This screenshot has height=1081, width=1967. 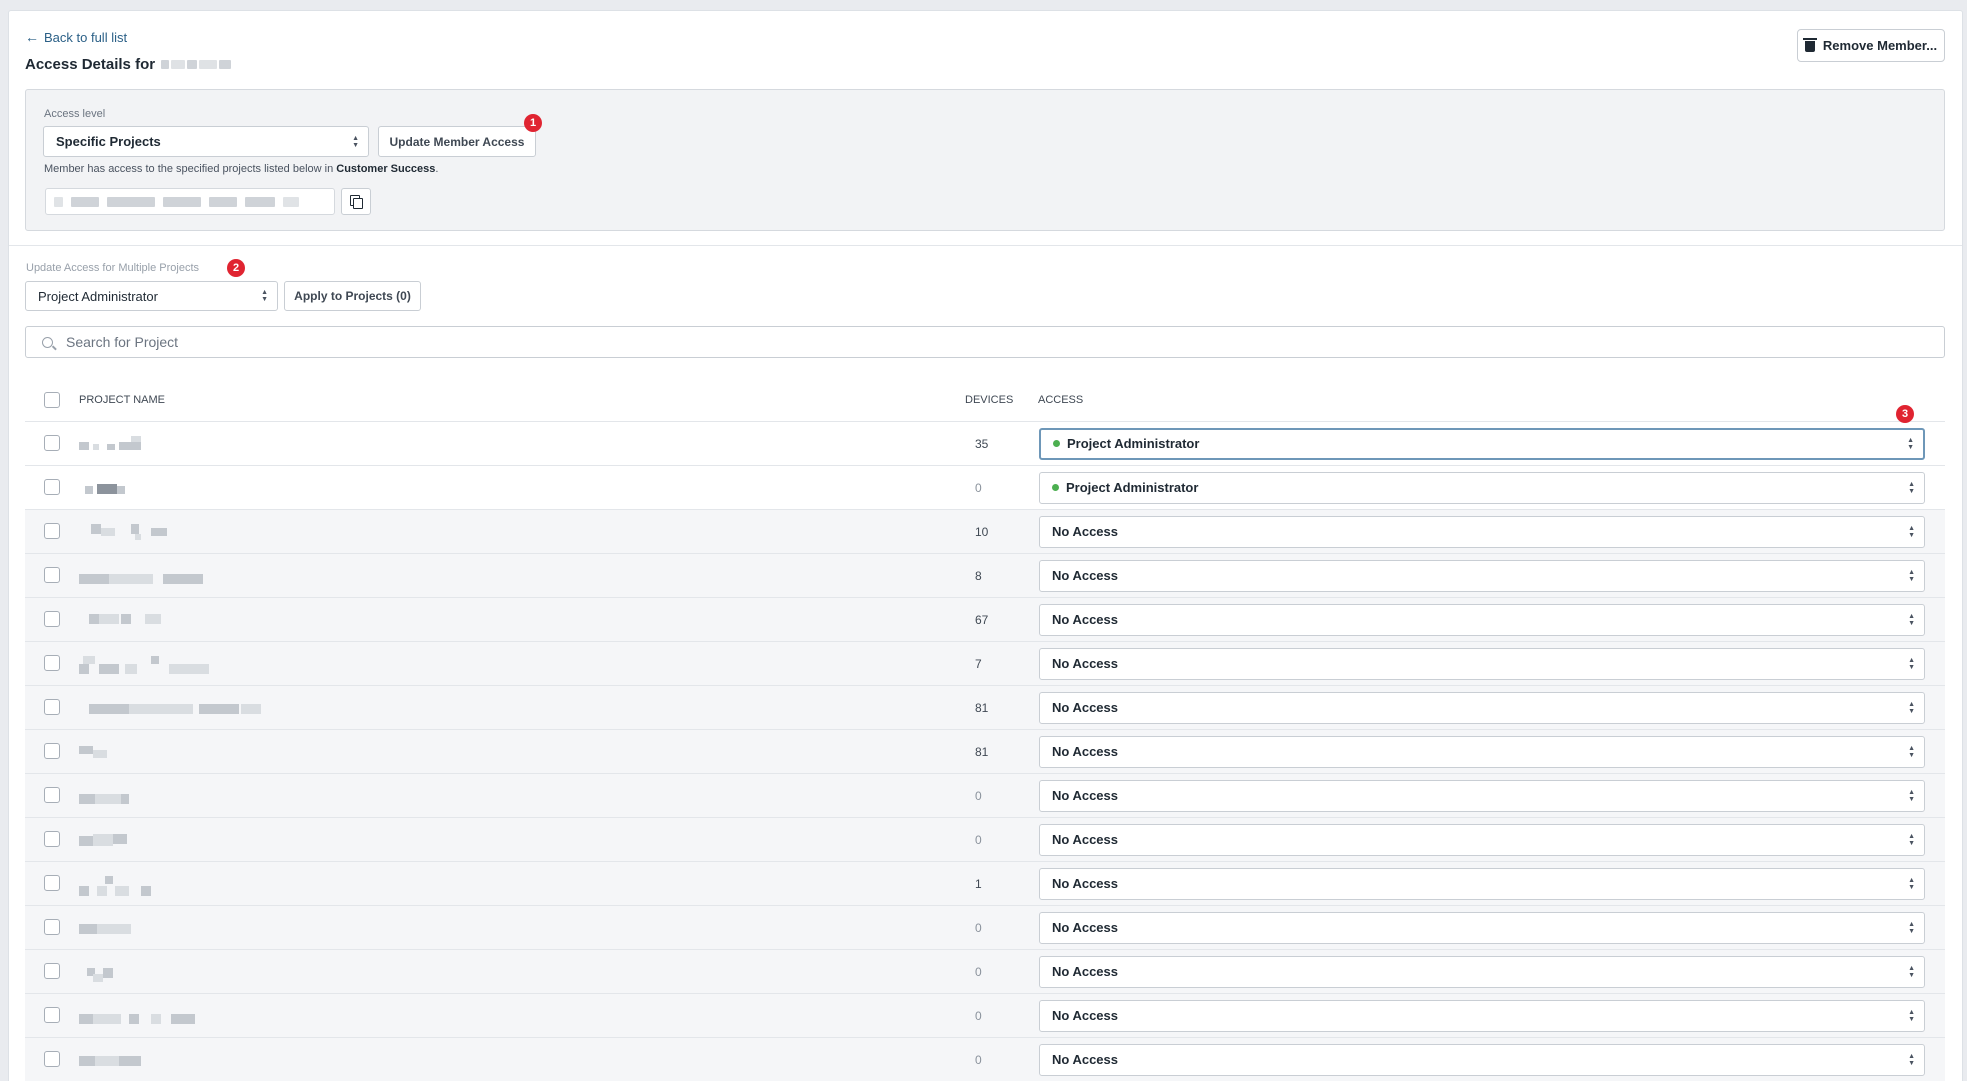 What do you see at coordinates (982, 619) in the screenshot?
I see `device-count: 67` at bounding box center [982, 619].